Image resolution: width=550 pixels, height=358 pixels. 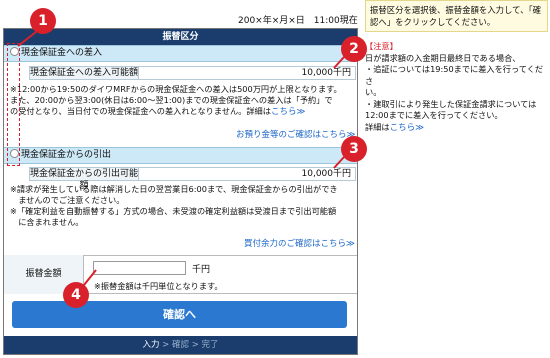 What do you see at coordinates (373, 92) in the screenshot?
I see `notice-line: い。` at bounding box center [373, 92].